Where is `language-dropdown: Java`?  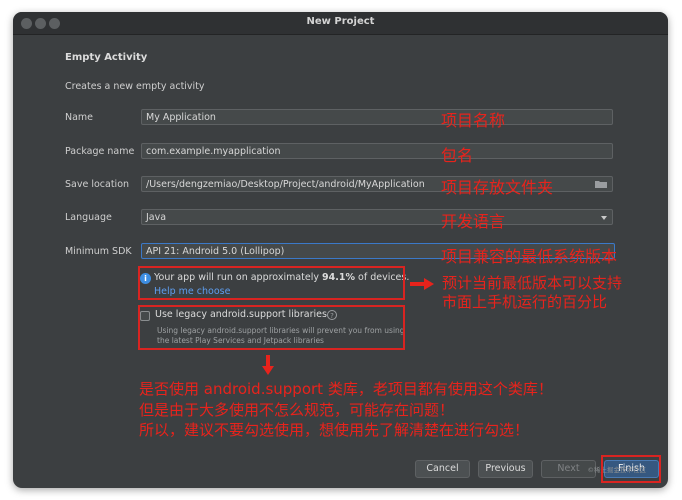
language-dropdown: Java is located at coordinates (377, 217).